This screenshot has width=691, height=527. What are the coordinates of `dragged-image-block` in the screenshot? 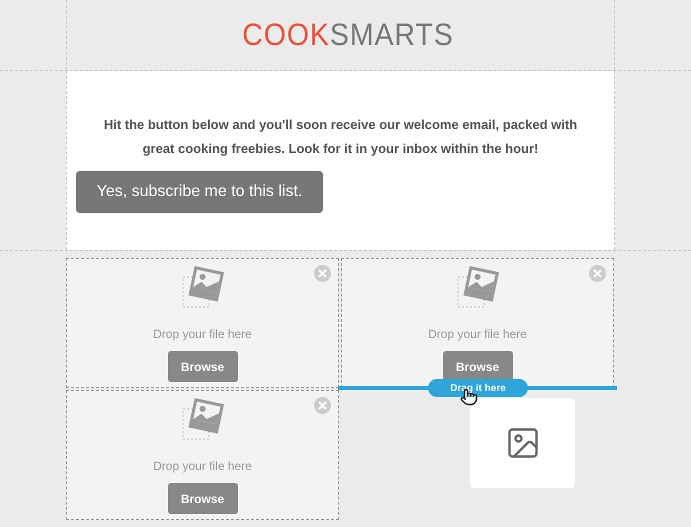 It's located at (522, 443).